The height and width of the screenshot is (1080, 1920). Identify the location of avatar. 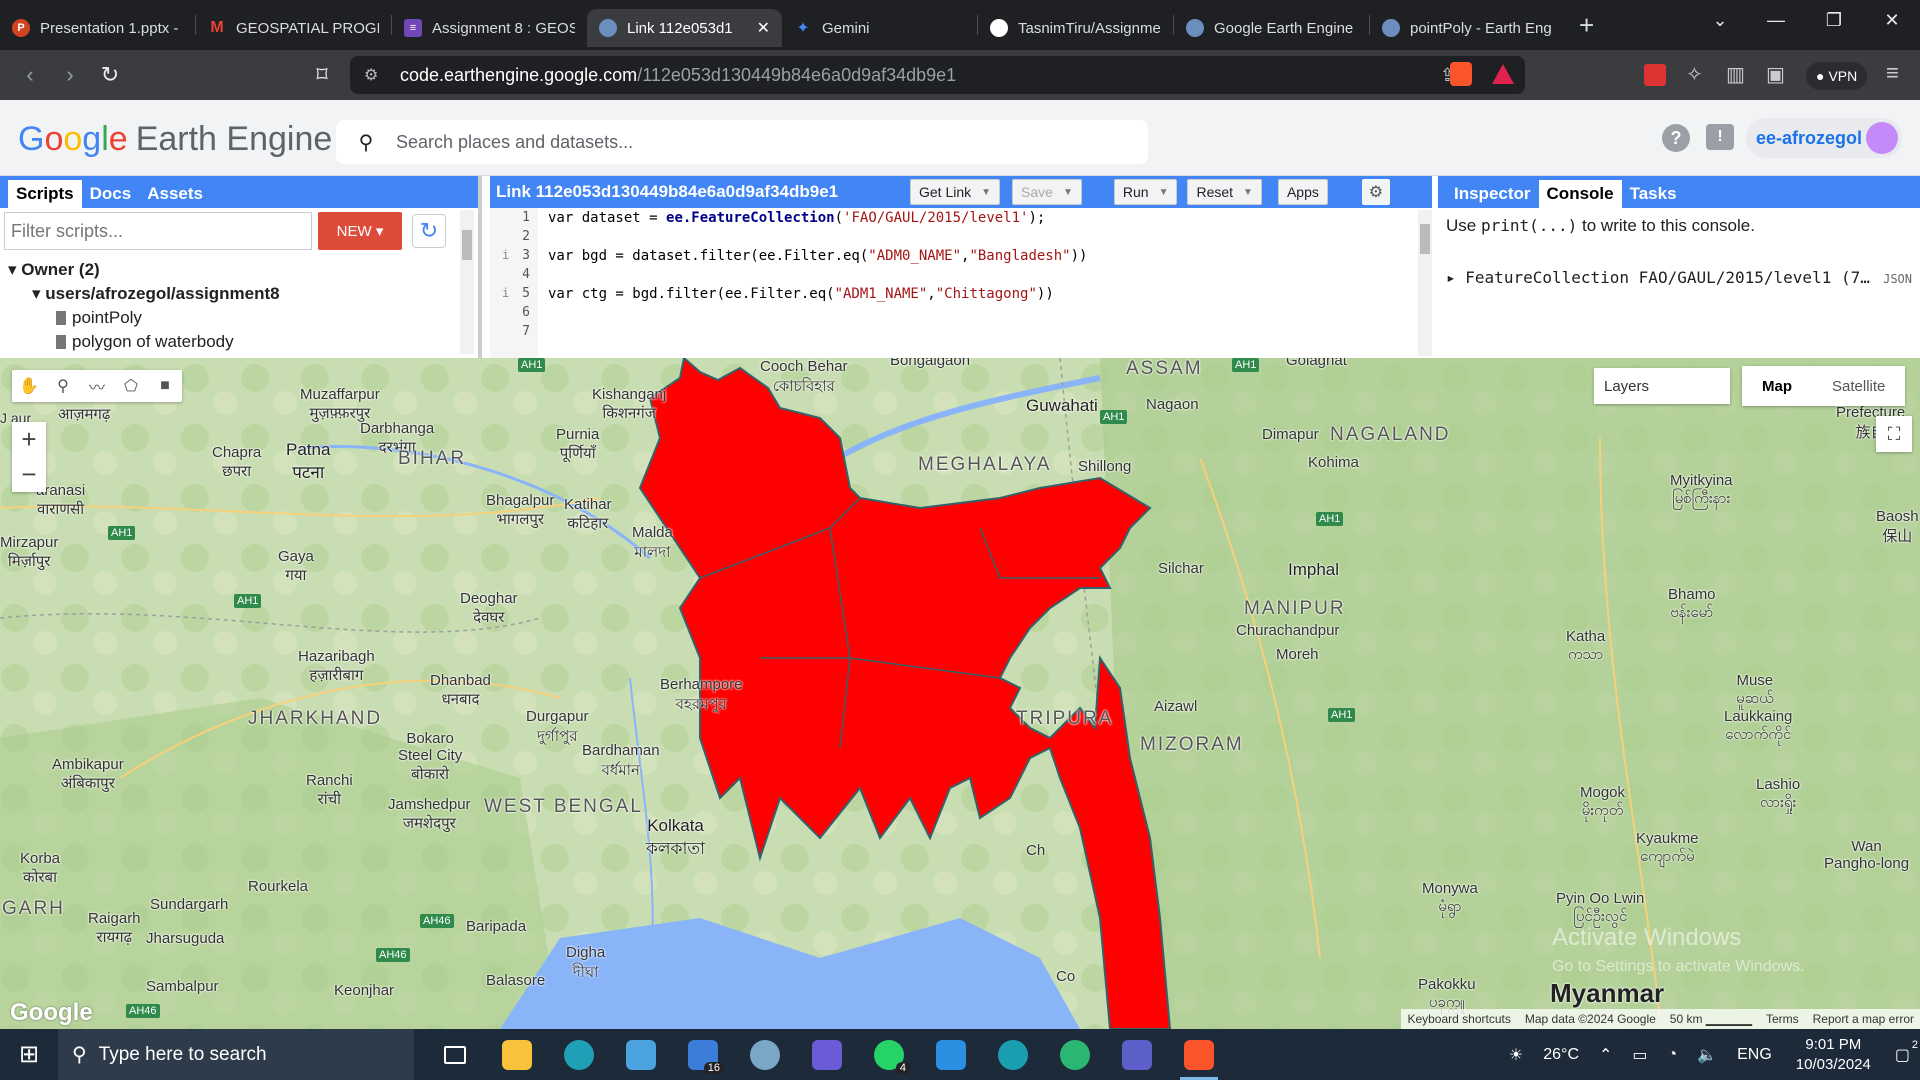
(1882, 138).